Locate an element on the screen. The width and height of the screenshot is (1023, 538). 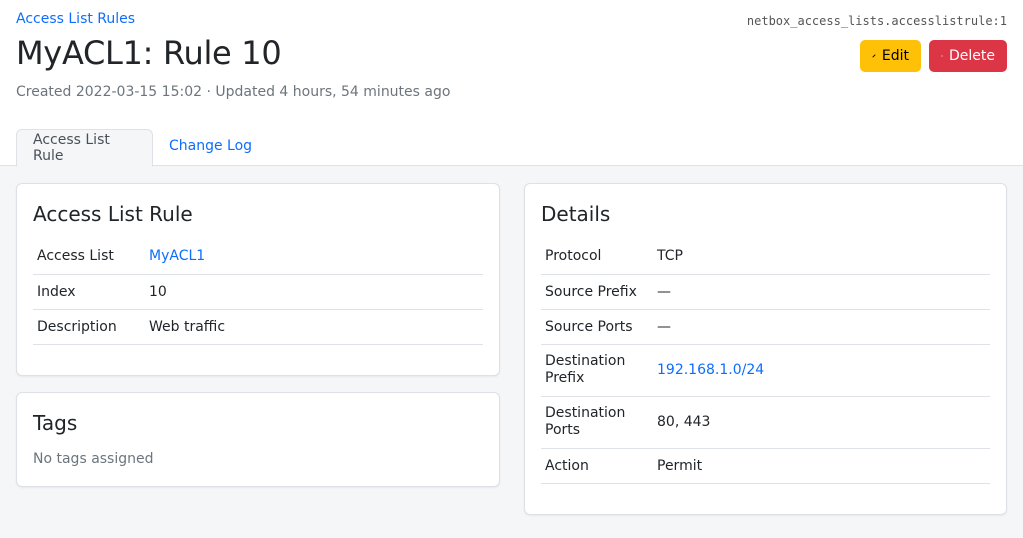
delete-button-label: Delete is located at coordinates (972, 56).